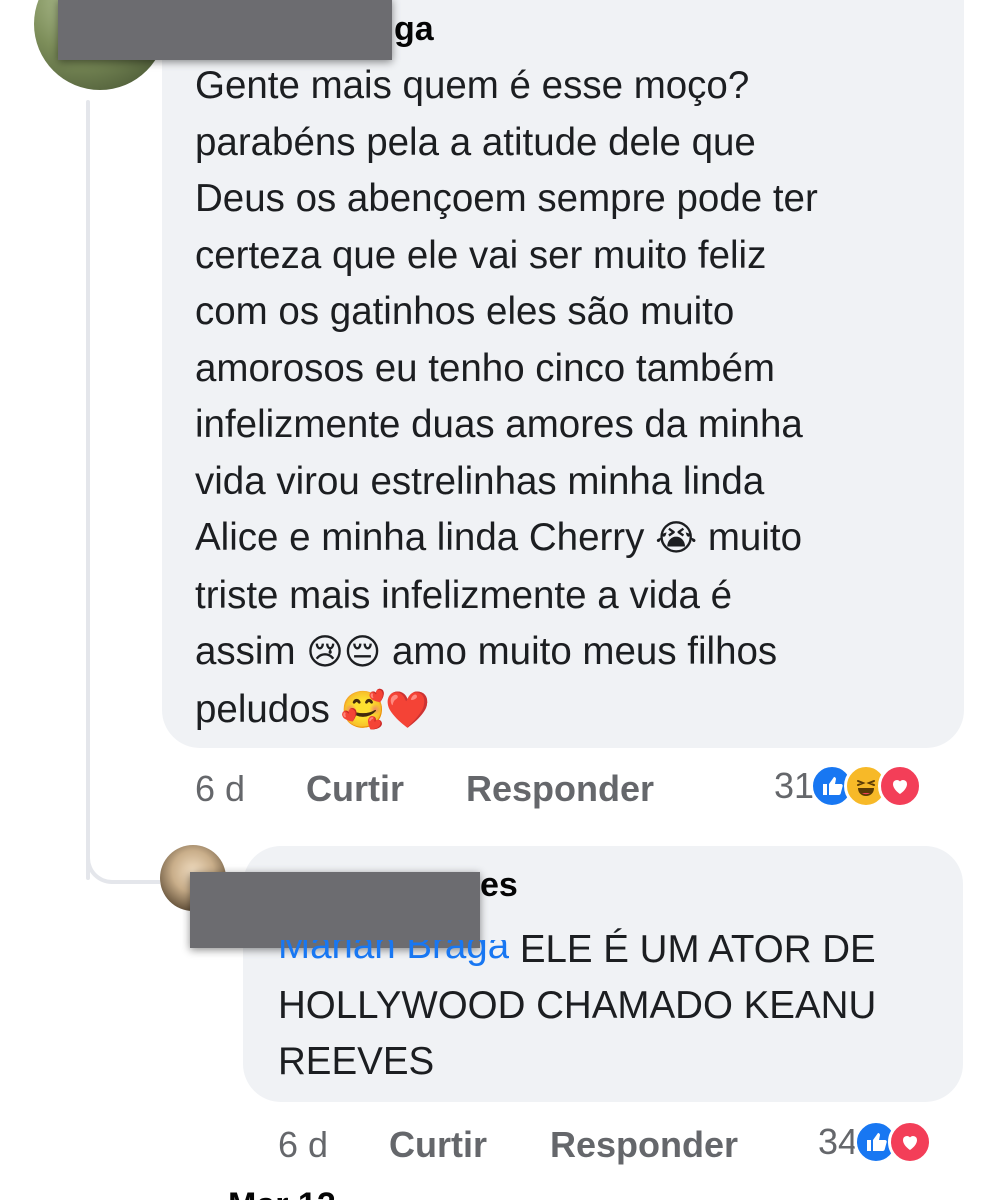 The width and height of the screenshot is (996, 1200). I want to click on reaction-count: 31, so click(794, 785).